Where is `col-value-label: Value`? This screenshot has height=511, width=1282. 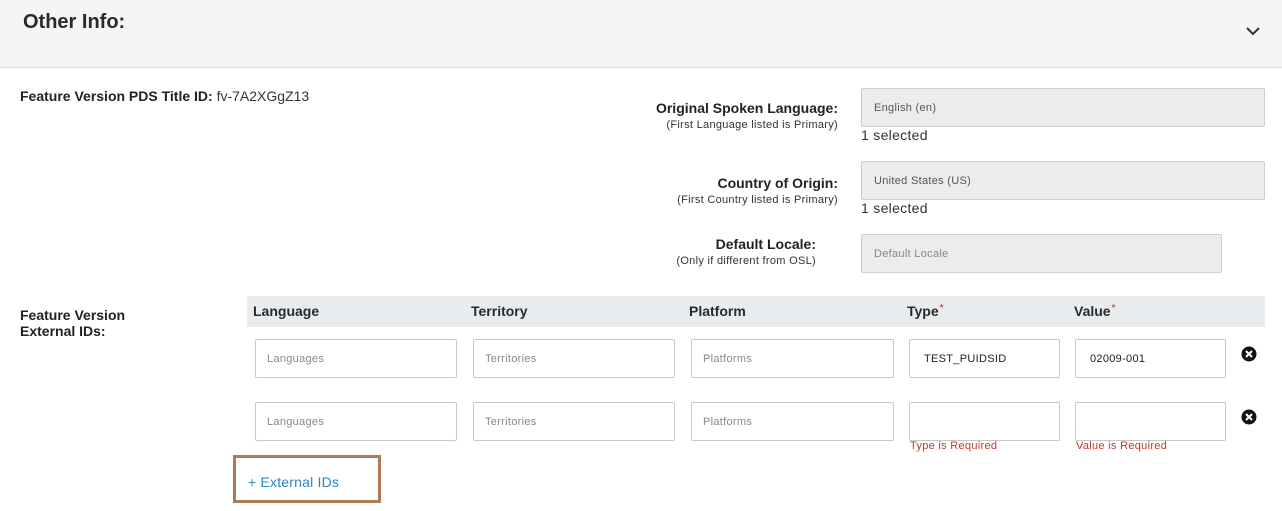 col-value-label: Value is located at coordinates (1092, 311).